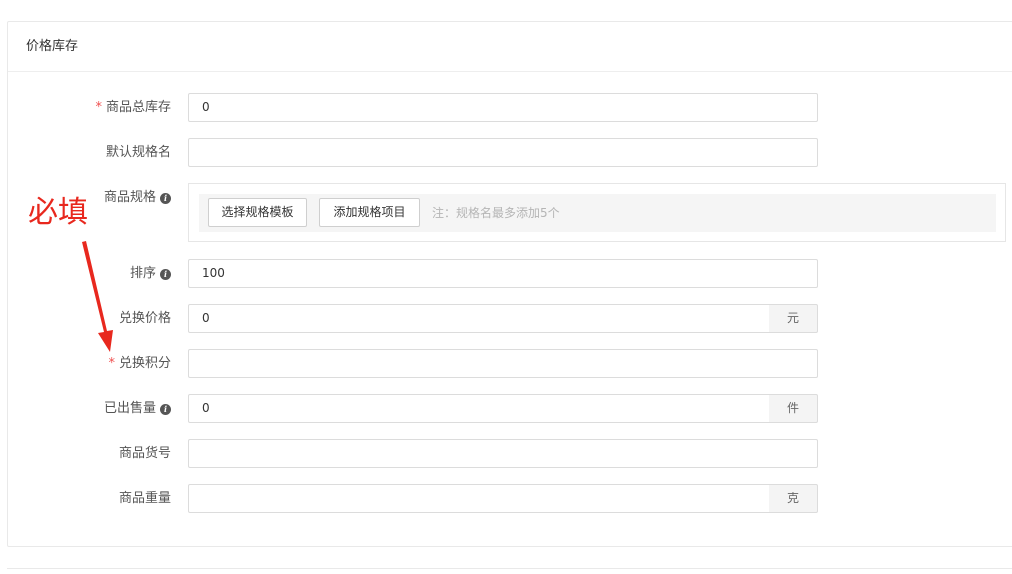 The height and width of the screenshot is (574, 1012). What do you see at coordinates (509, 568) in the screenshot?
I see `next-section-divider` at bounding box center [509, 568].